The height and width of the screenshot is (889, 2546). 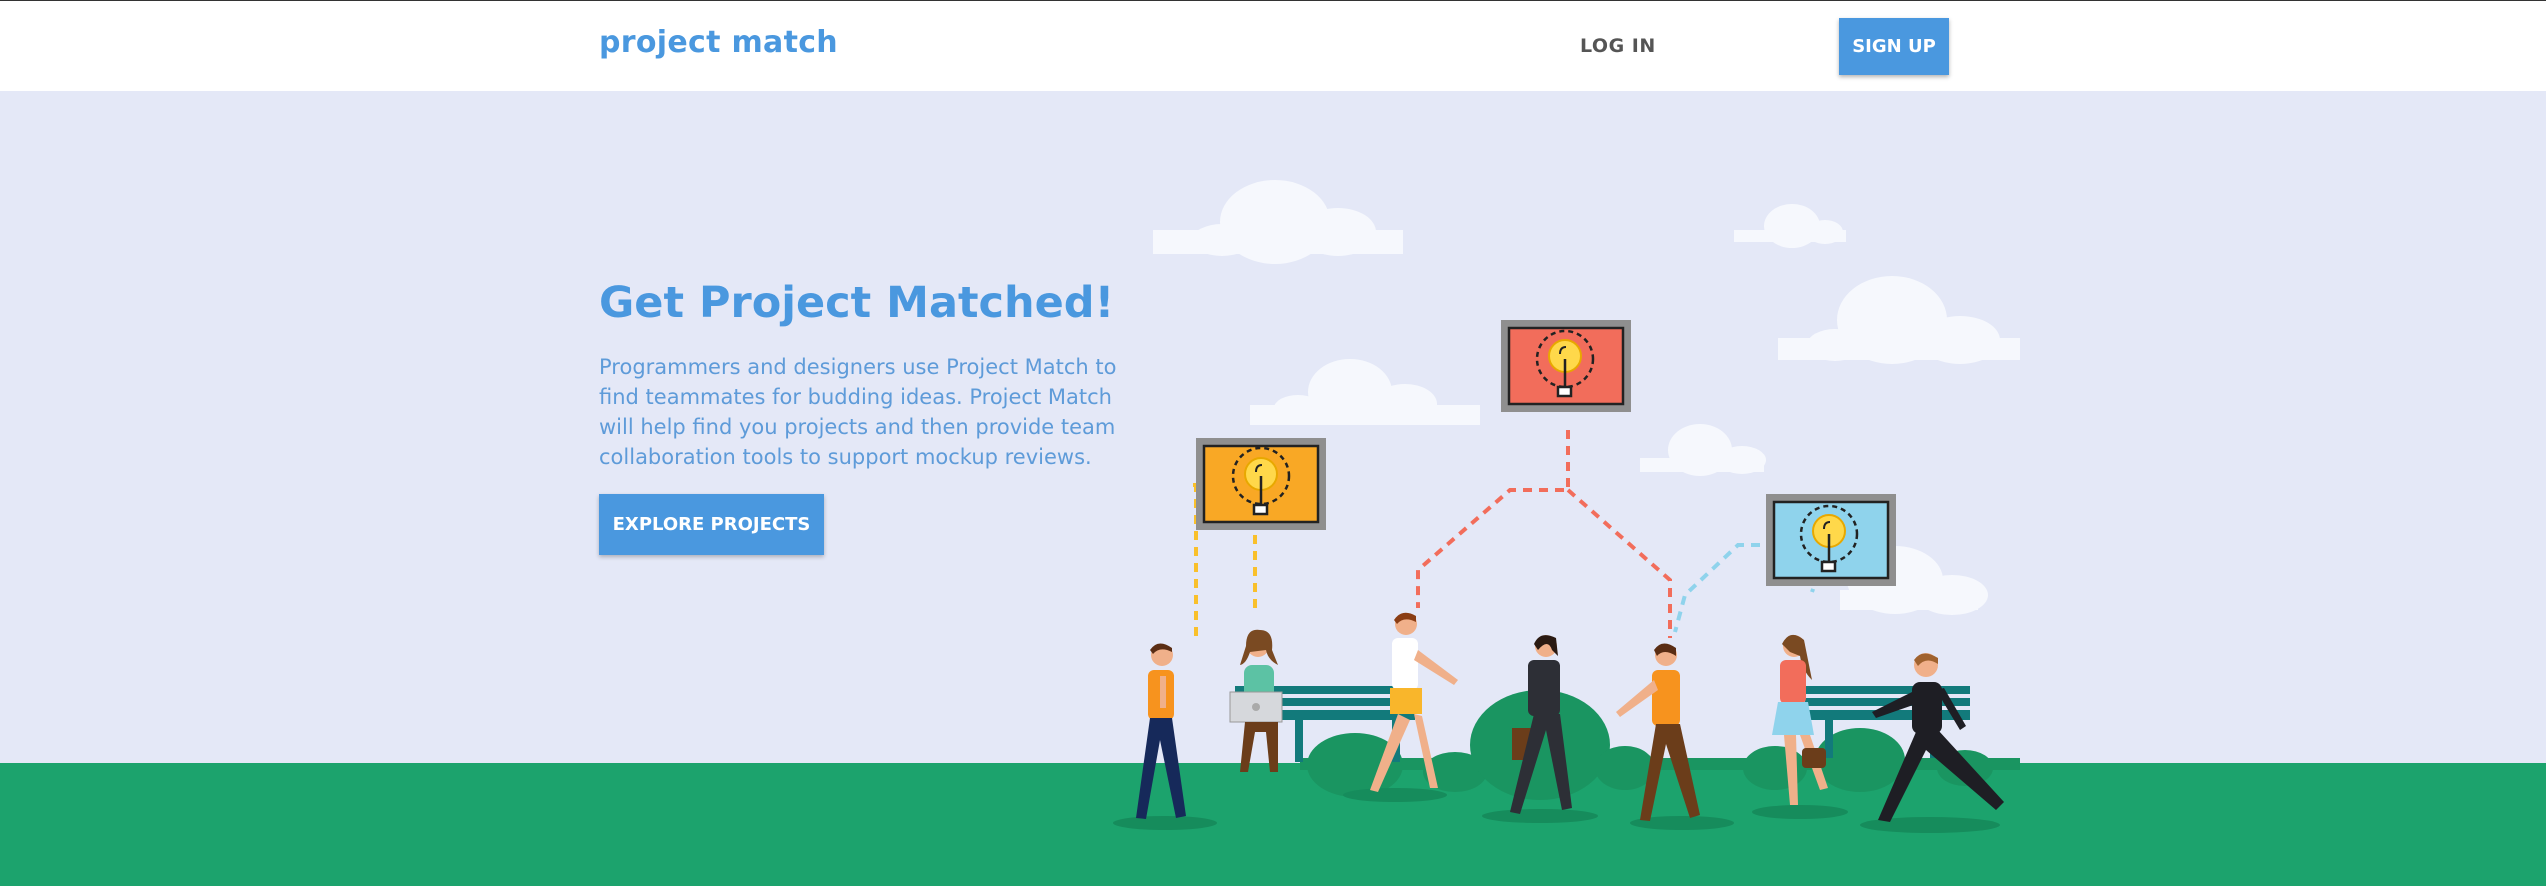 I want to click on screen-center, so click(x=1566, y=366).